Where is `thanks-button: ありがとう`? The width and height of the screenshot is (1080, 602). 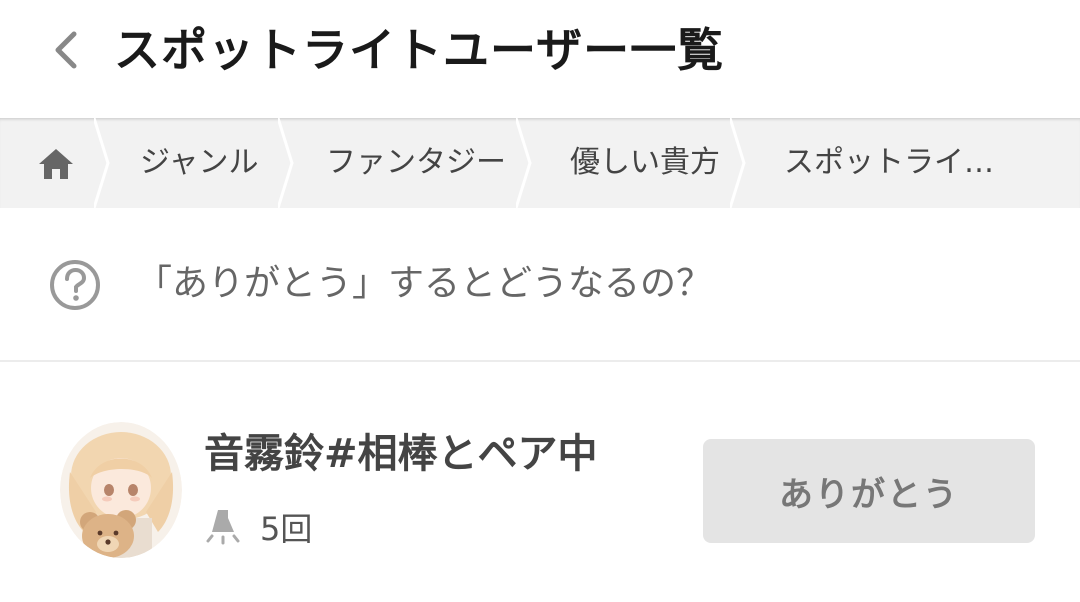 thanks-button: ありがとう is located at coordinates (869, 491).